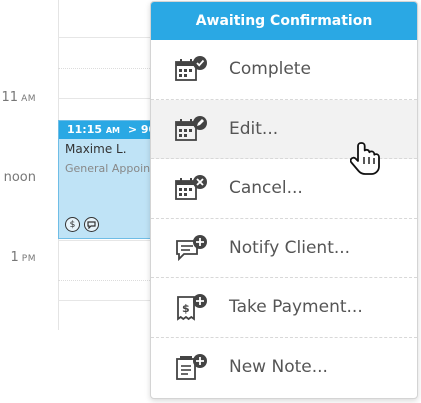 This screenshot has height=403, width=421. What do you see at coordinates (91, 224) in the screenshot?
I see `chat-icon` at bounding box center [91, 224].